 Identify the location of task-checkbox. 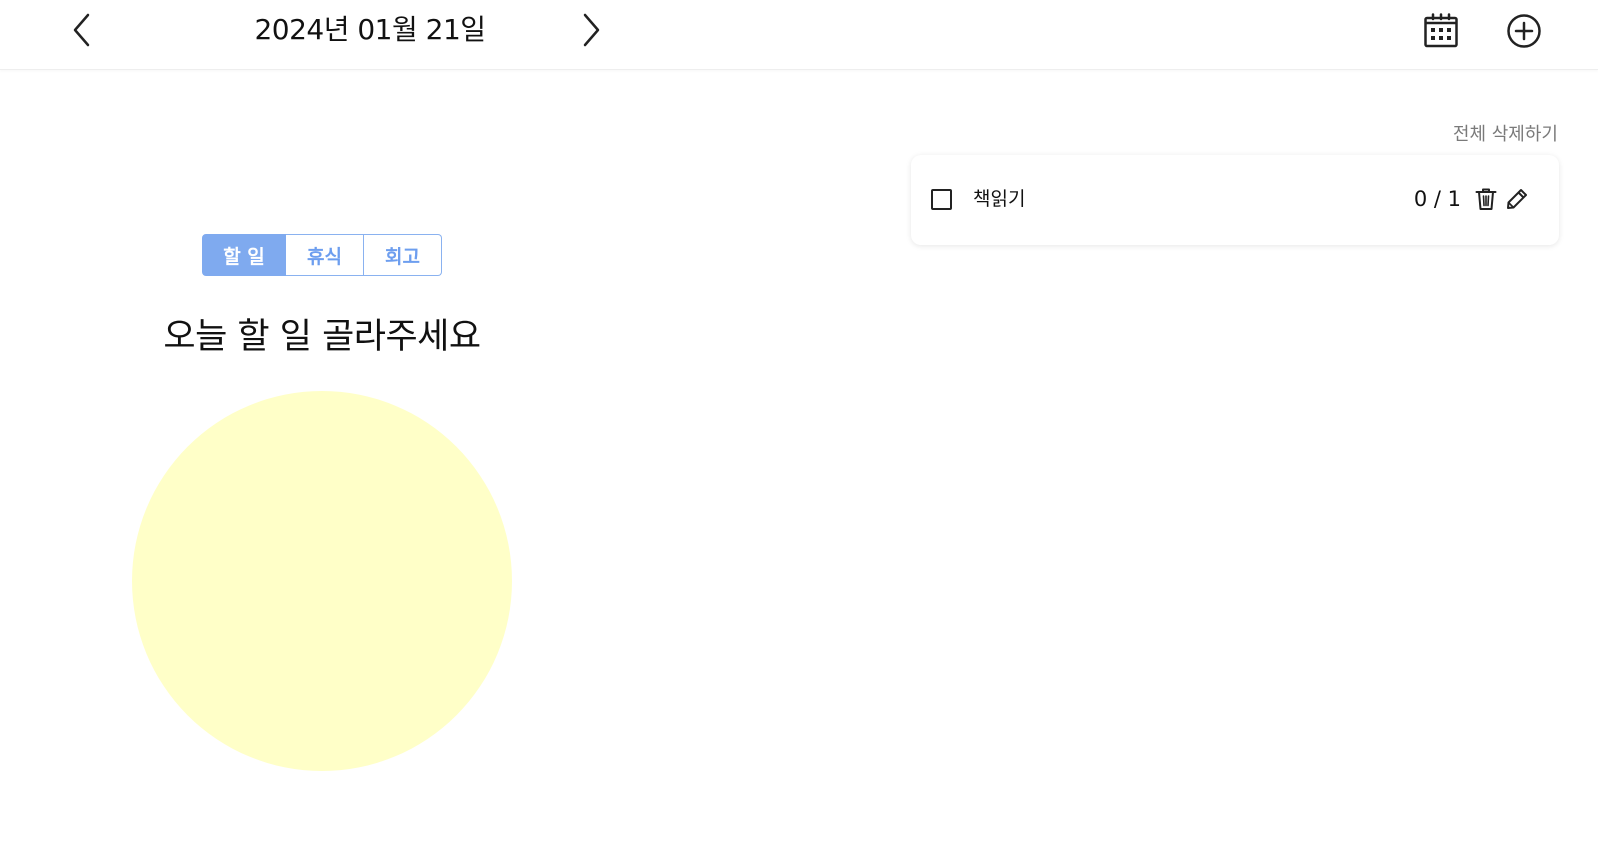
(941, 199).